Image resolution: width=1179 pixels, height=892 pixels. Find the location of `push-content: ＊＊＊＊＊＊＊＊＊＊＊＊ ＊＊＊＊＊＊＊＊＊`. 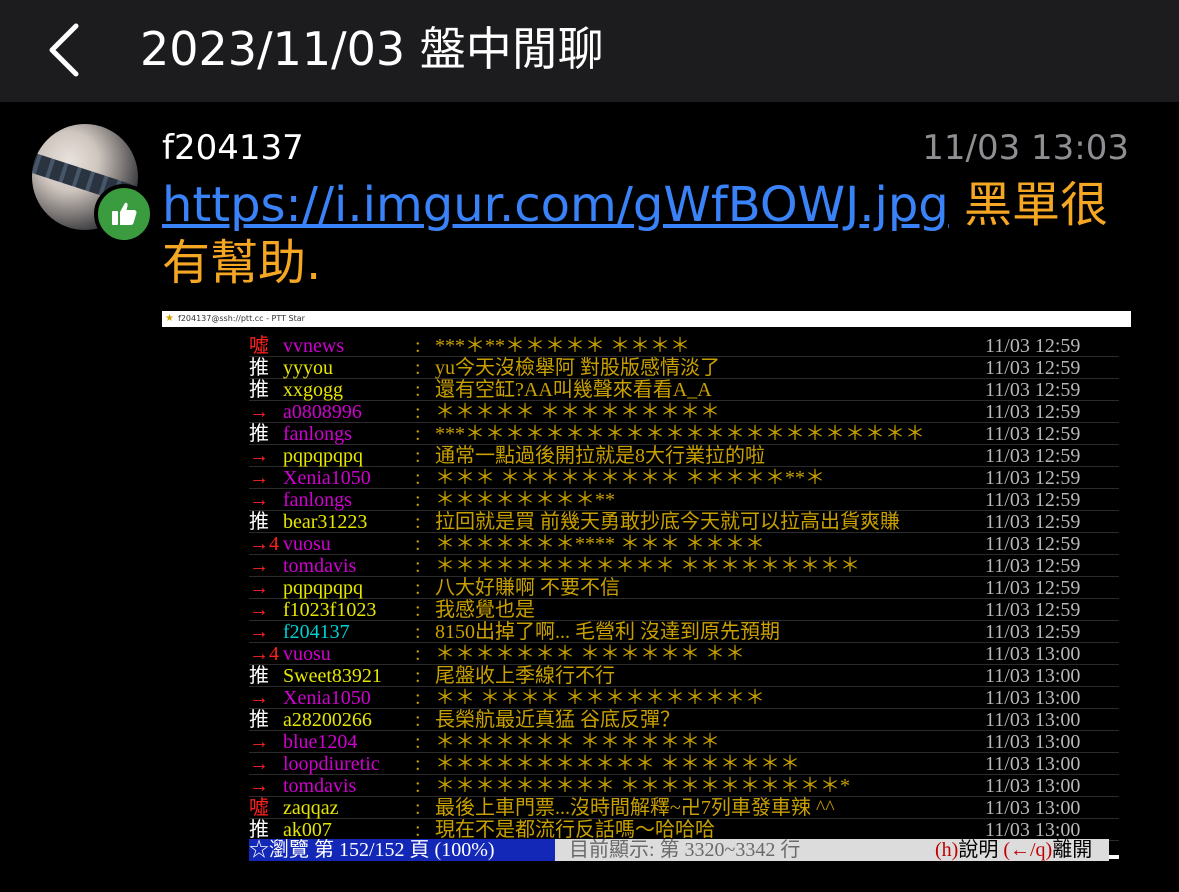

push-content: ＊＊＊＊＊＊＊＊＊＊＊＊ ＊＊＊＊＊＊＊＊＊ is located at coordinates (647, 566).